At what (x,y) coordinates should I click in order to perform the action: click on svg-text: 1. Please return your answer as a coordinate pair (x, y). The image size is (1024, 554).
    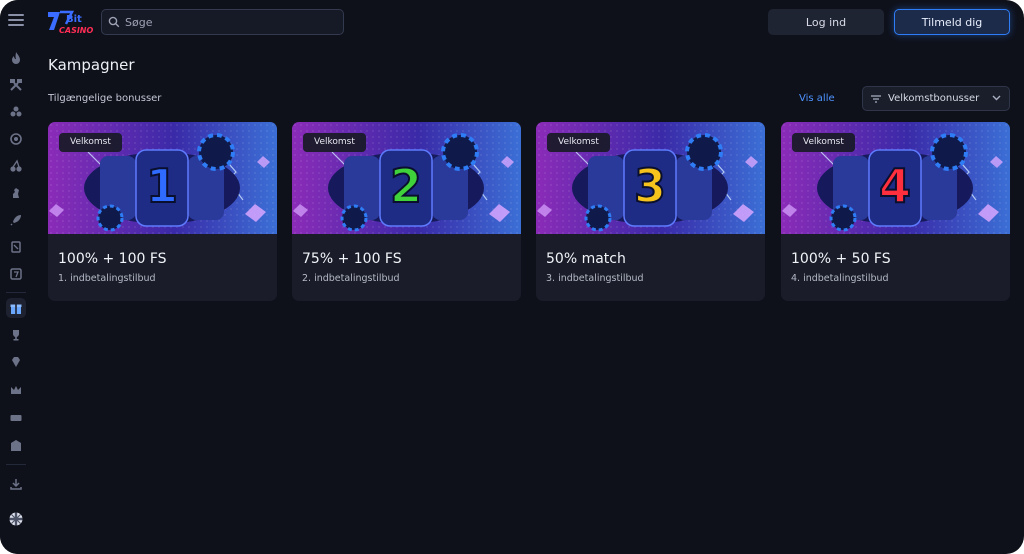
    Looking at the image, I should click on (162, 186).